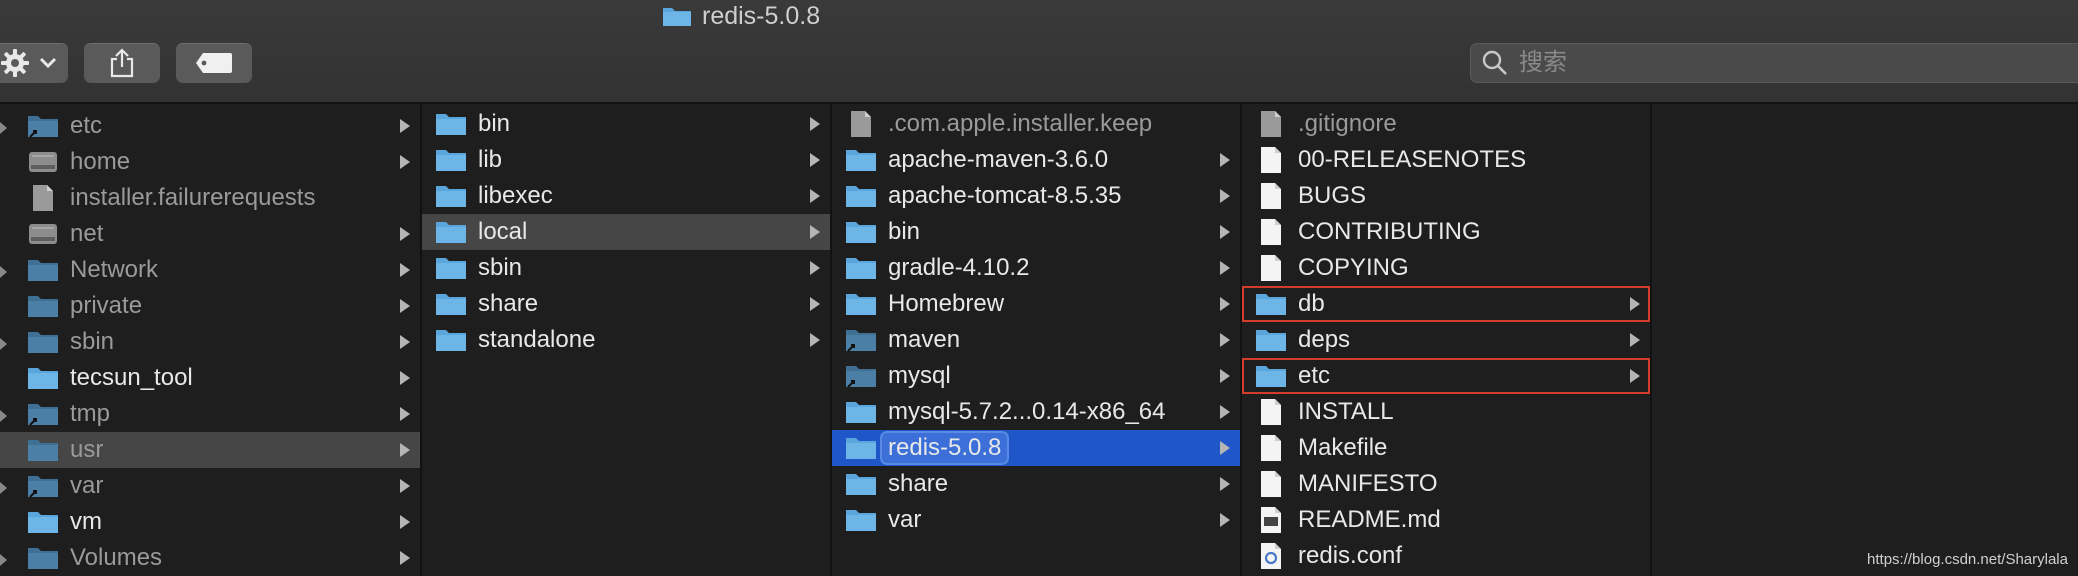  What do you see at coordinates (210, 450) in the screenshot?
I see `selected-list-item: usr` at bounding box center [210, 450].